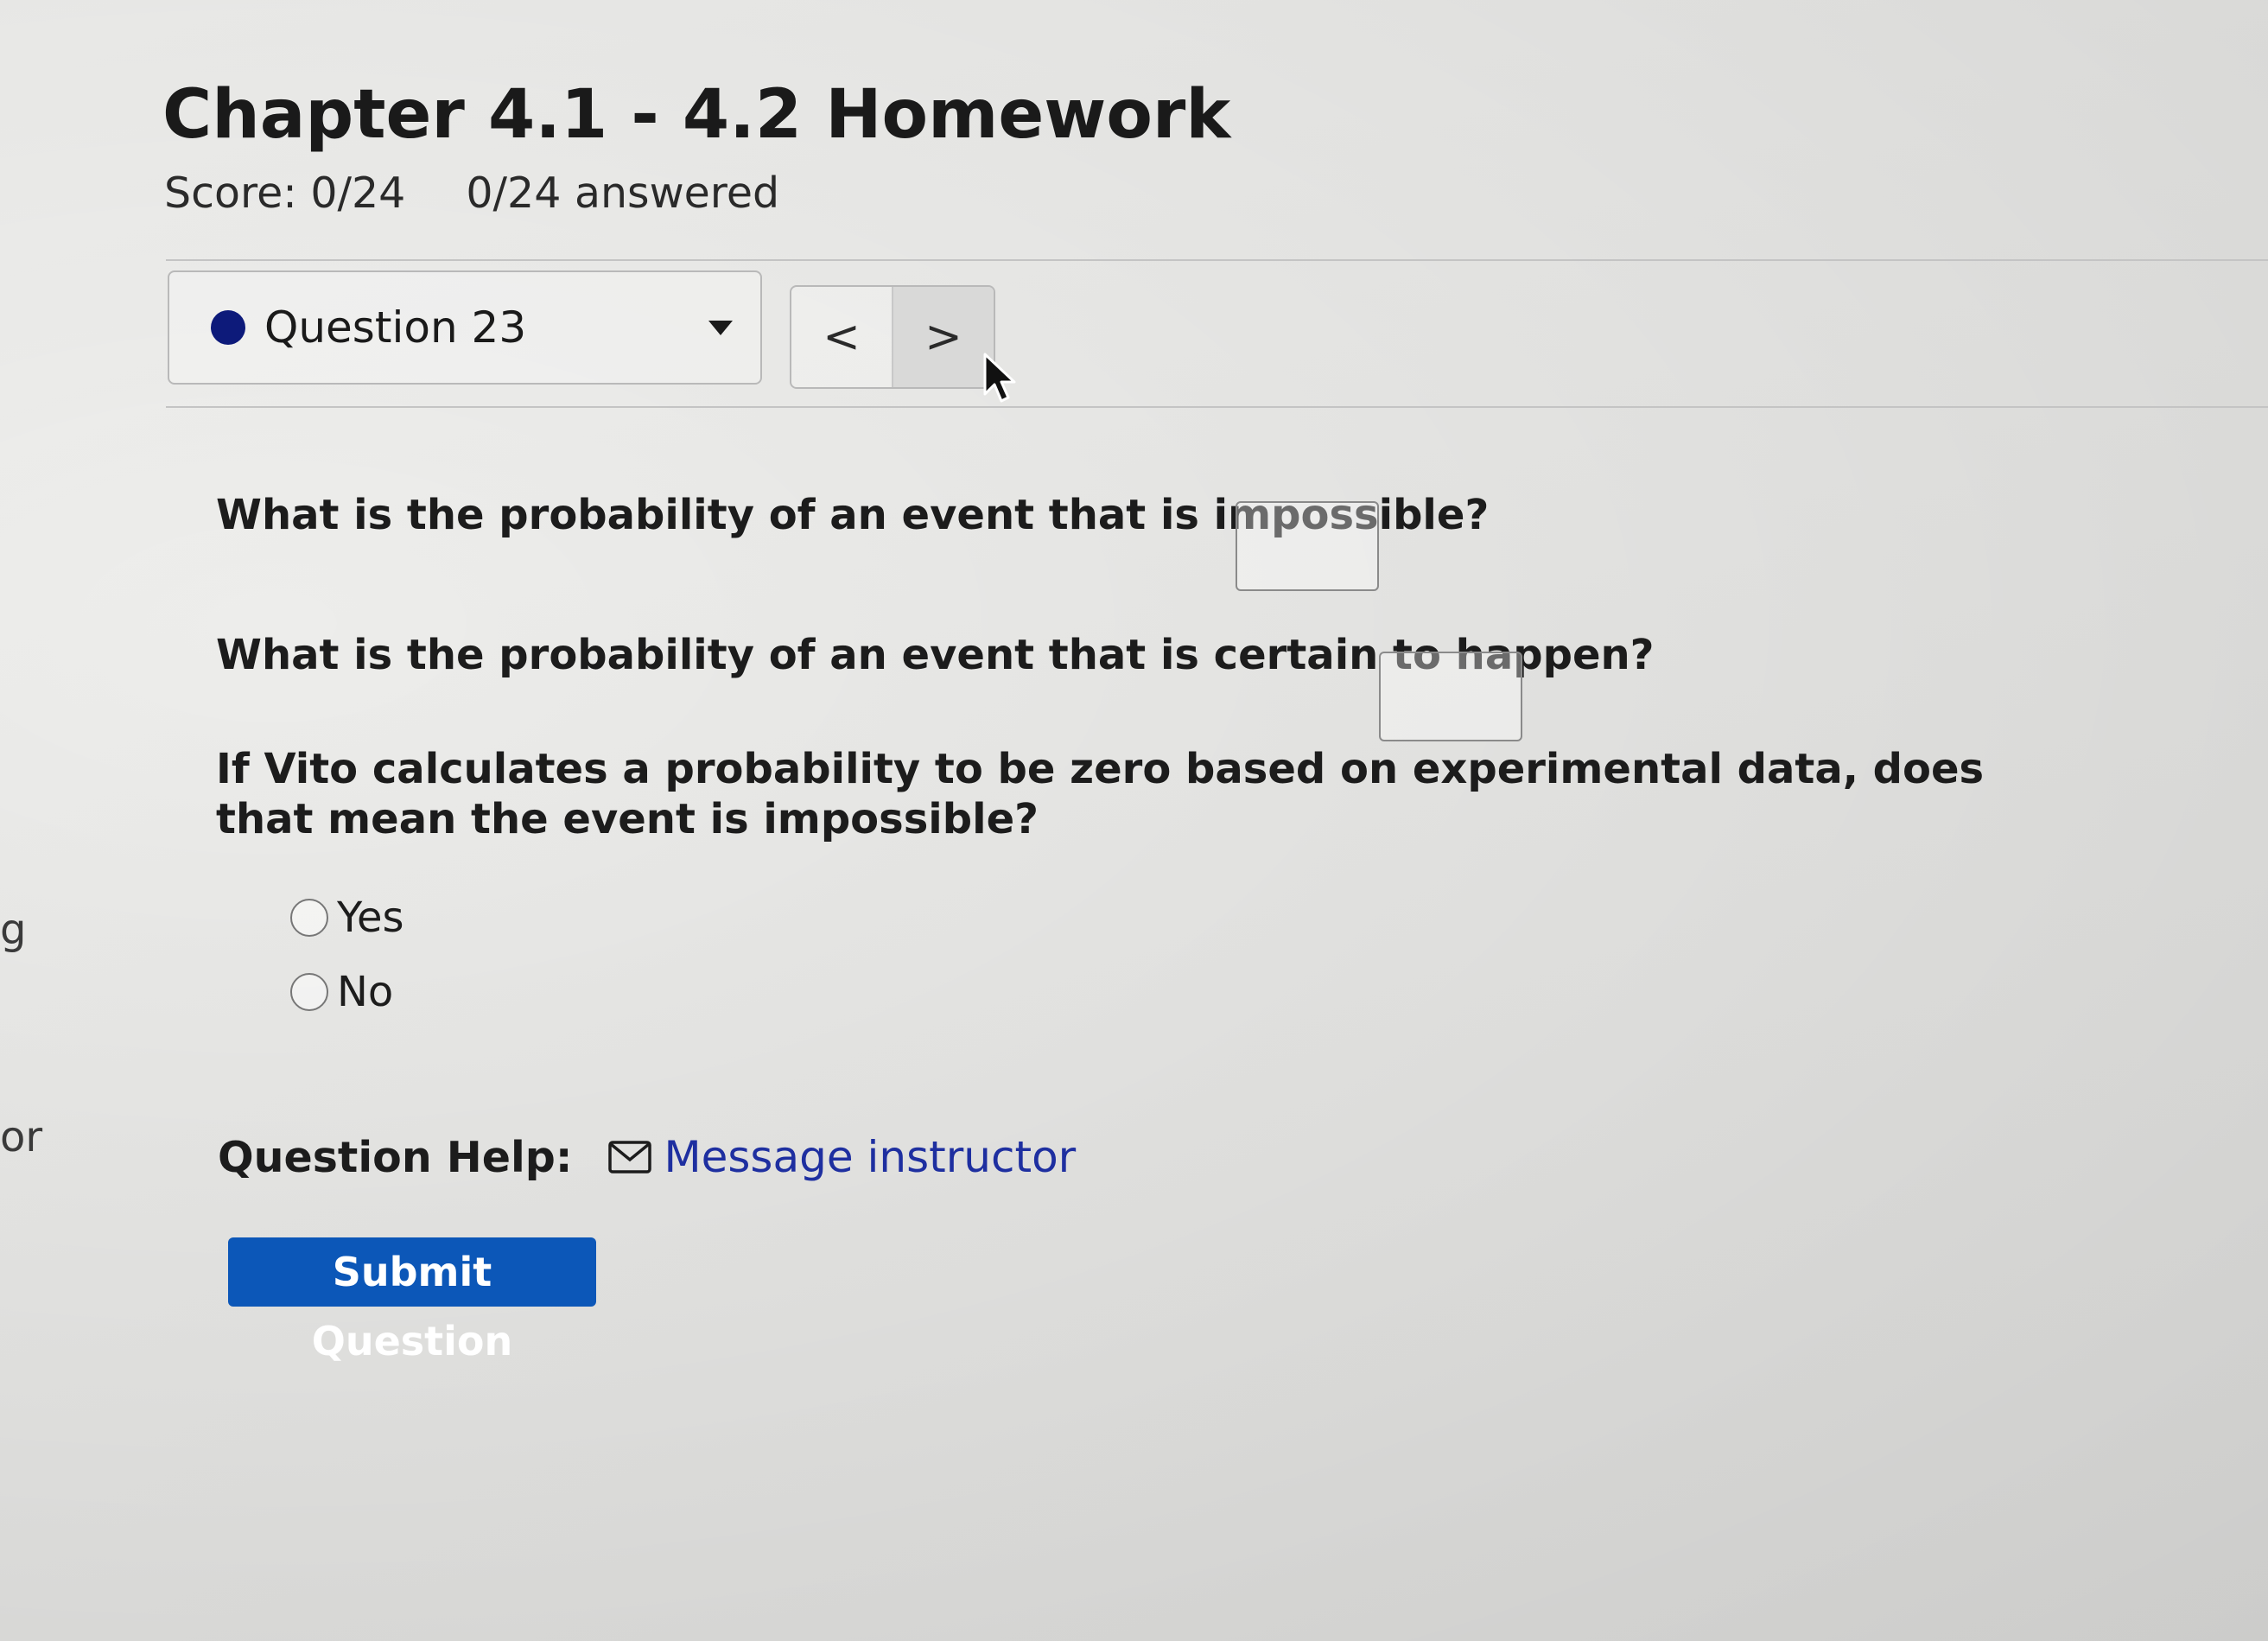 The width and height of the screenshot is (2268, 1641). Describe the element at coordinates (1450, 696) in the screenshot. I see `answer-input-certain` at that location.